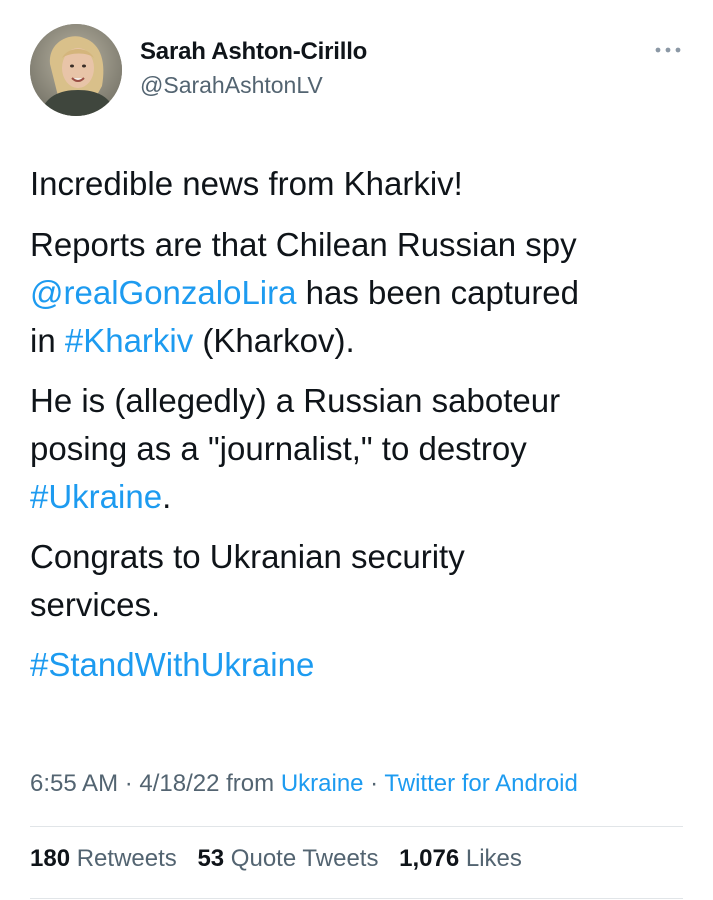 The width and height of the screenshot is (713, 900). I want to click on avatar, so click(76, 70).